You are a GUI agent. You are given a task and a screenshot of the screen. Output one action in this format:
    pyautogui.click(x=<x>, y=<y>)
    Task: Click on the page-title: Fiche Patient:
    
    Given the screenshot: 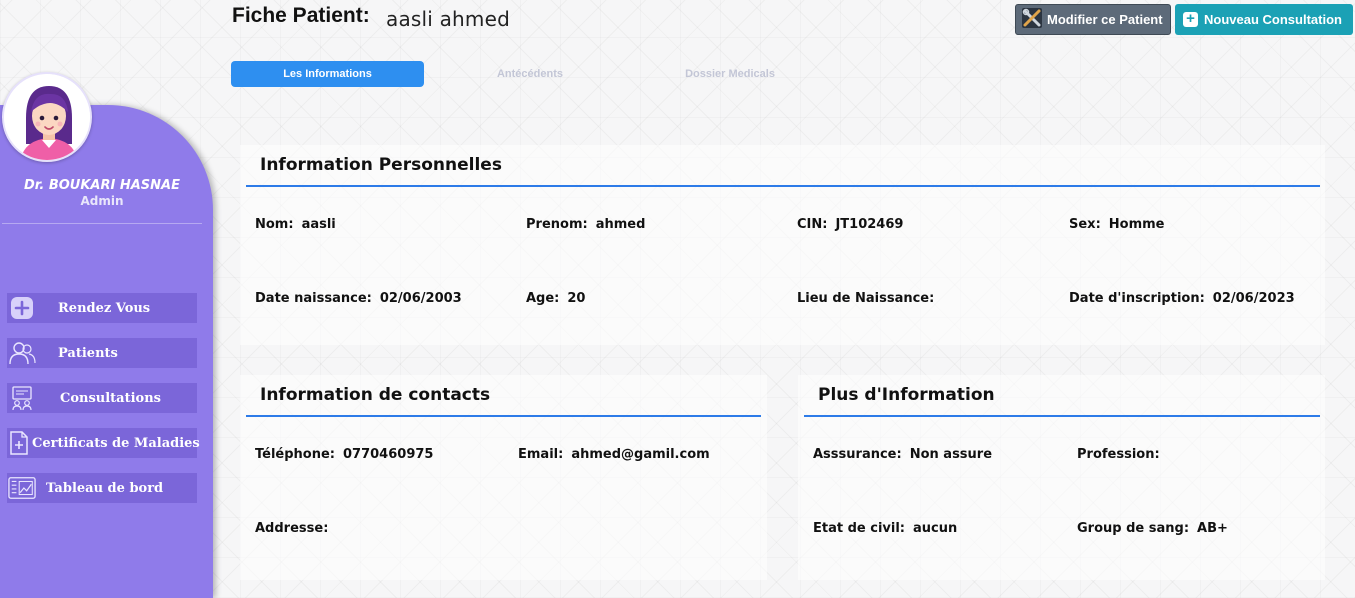 What is the action you would take?
    pyautogui.click(x=301, y=15)
    